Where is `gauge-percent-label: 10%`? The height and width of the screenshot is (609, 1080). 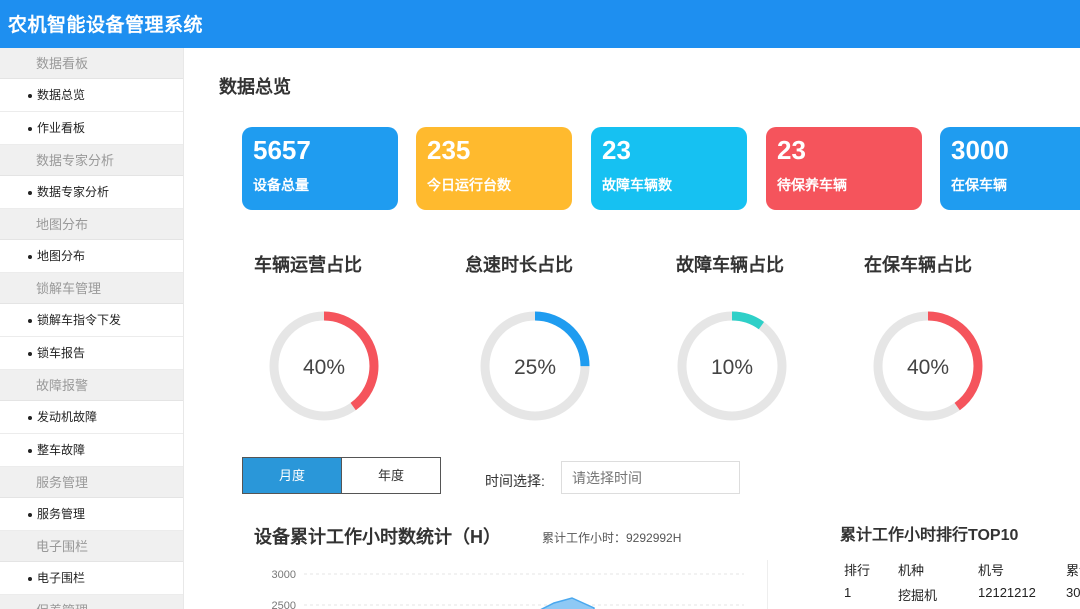
gauge-percent-label: 10% is located at coordinates (732, 367).